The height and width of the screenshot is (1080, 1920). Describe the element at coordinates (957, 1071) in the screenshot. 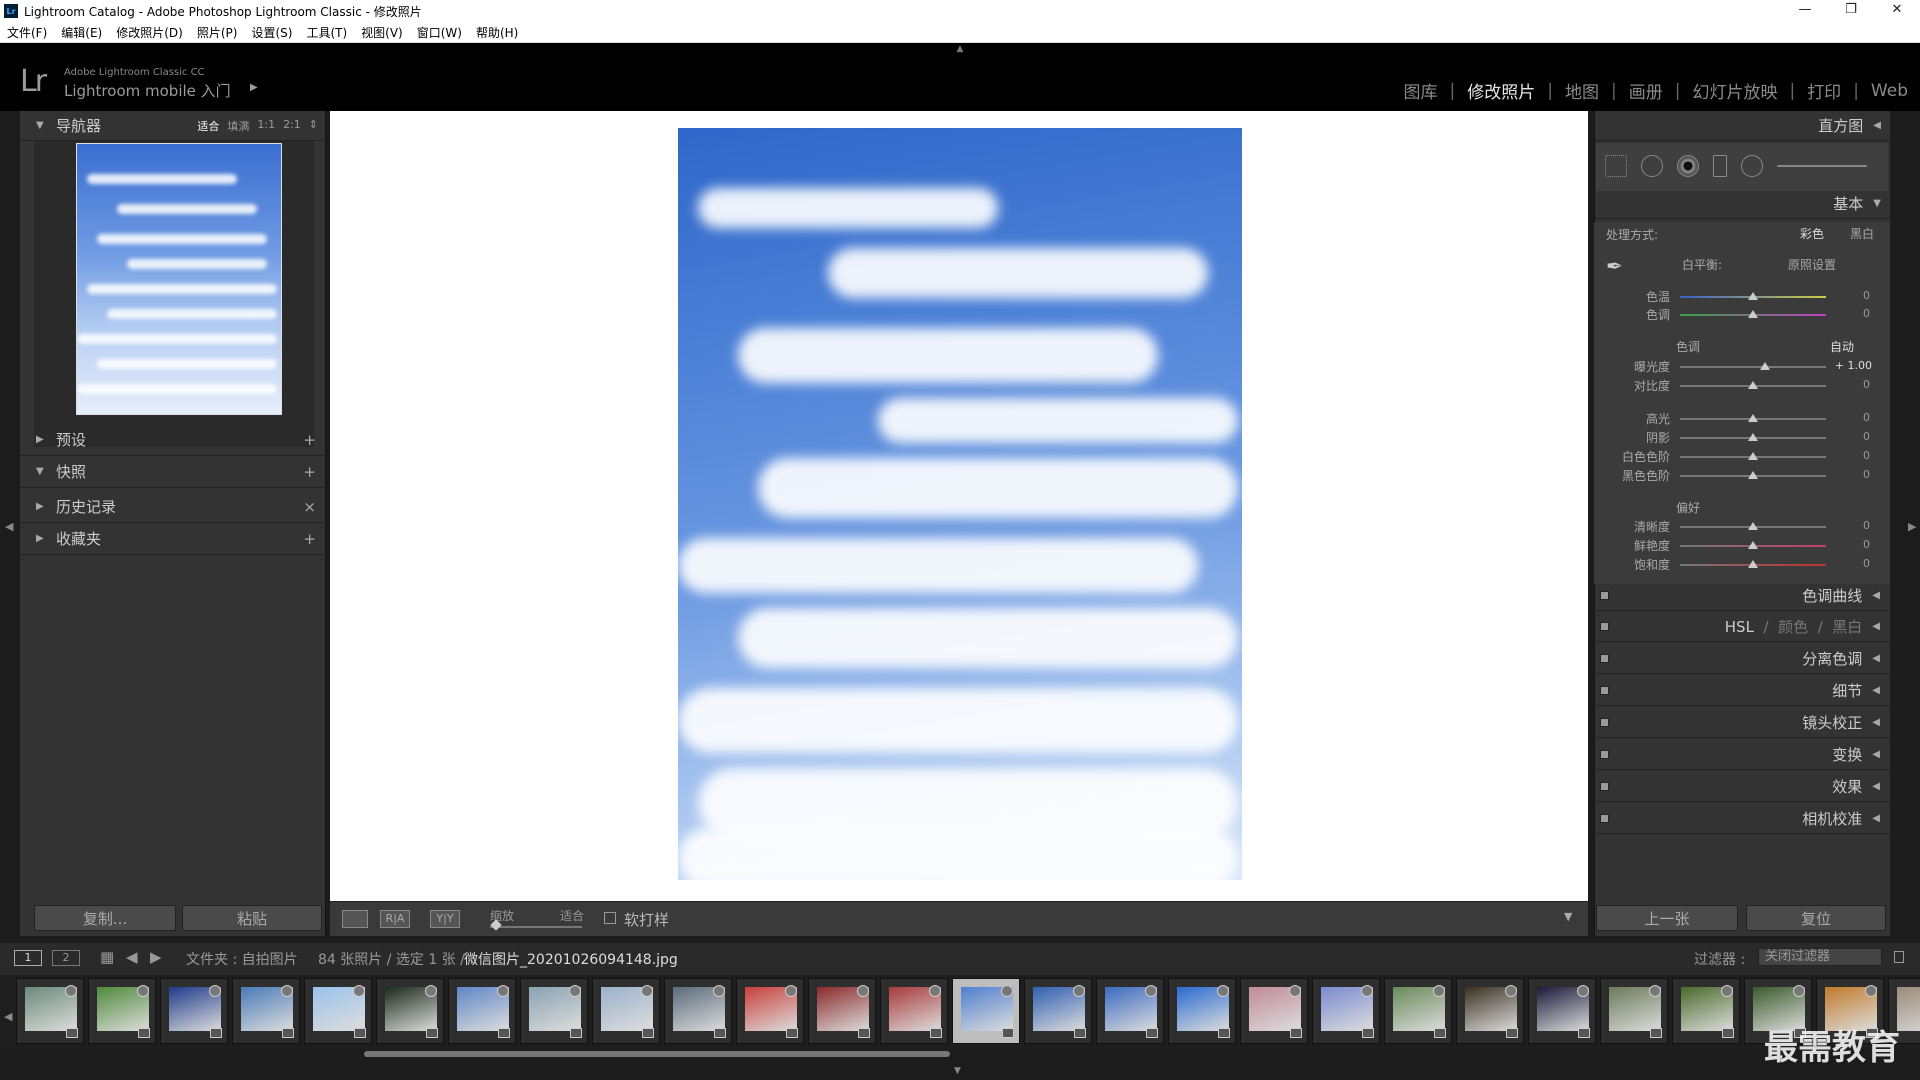

I see `bottom-panel-toggle-icon: ▼` at that location.